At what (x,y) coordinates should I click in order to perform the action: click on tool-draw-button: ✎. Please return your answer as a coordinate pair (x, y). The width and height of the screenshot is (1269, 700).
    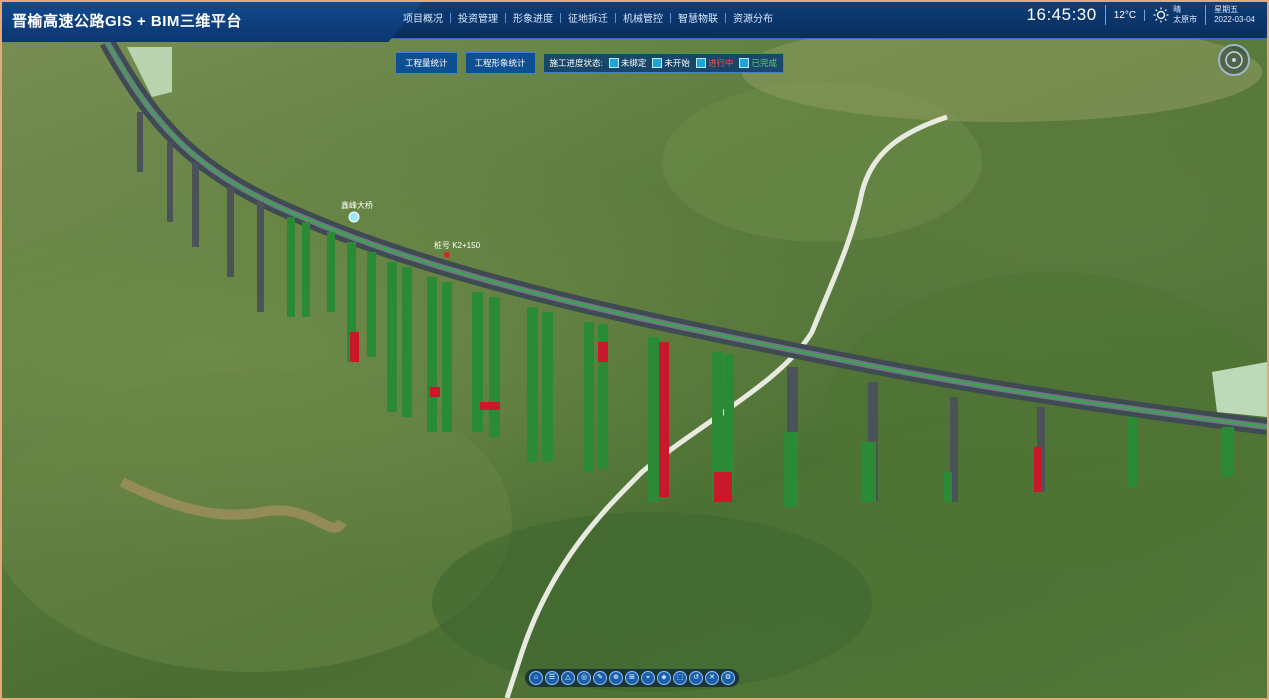
    Looking at the image, I should click on (600, 678).